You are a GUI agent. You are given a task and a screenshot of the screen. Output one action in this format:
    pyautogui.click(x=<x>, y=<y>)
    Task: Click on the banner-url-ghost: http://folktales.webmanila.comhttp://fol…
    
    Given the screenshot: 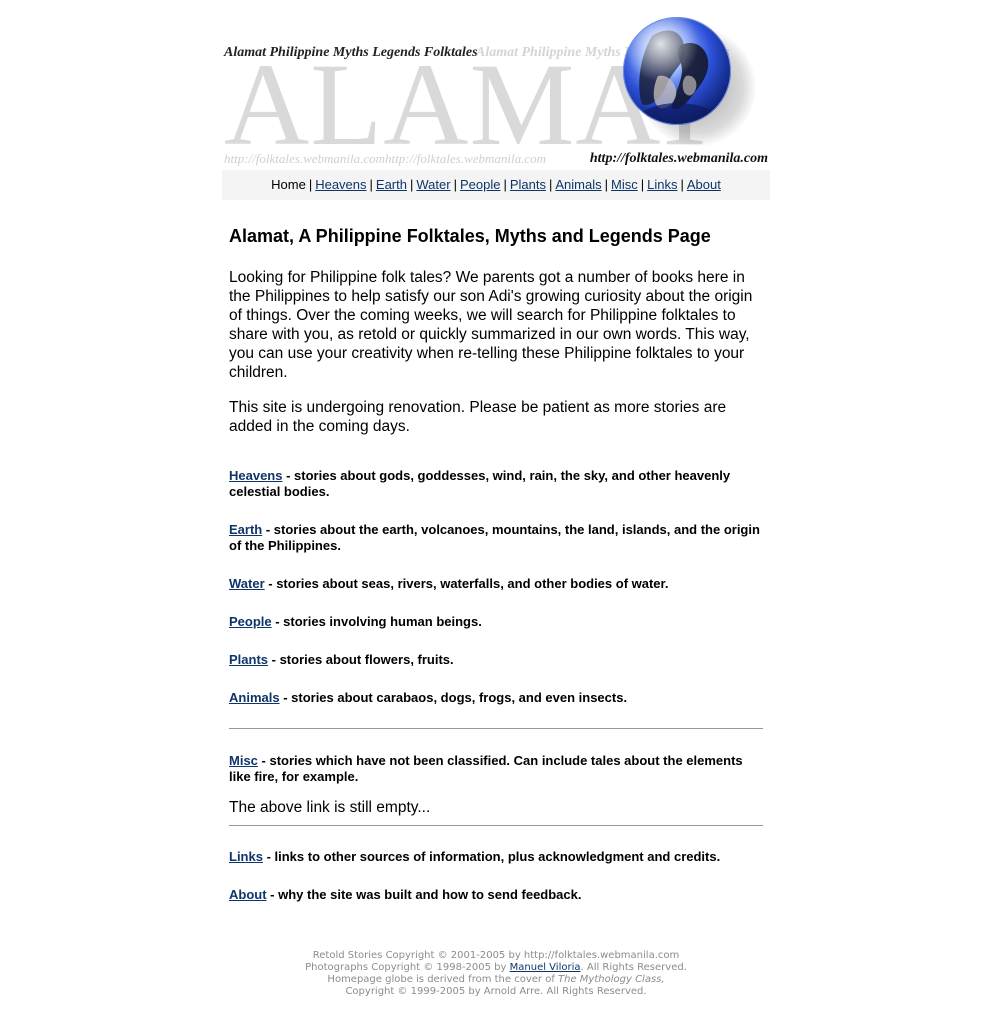 What is the action you would take?
    pyautogui.click(x=385, y=158)
    